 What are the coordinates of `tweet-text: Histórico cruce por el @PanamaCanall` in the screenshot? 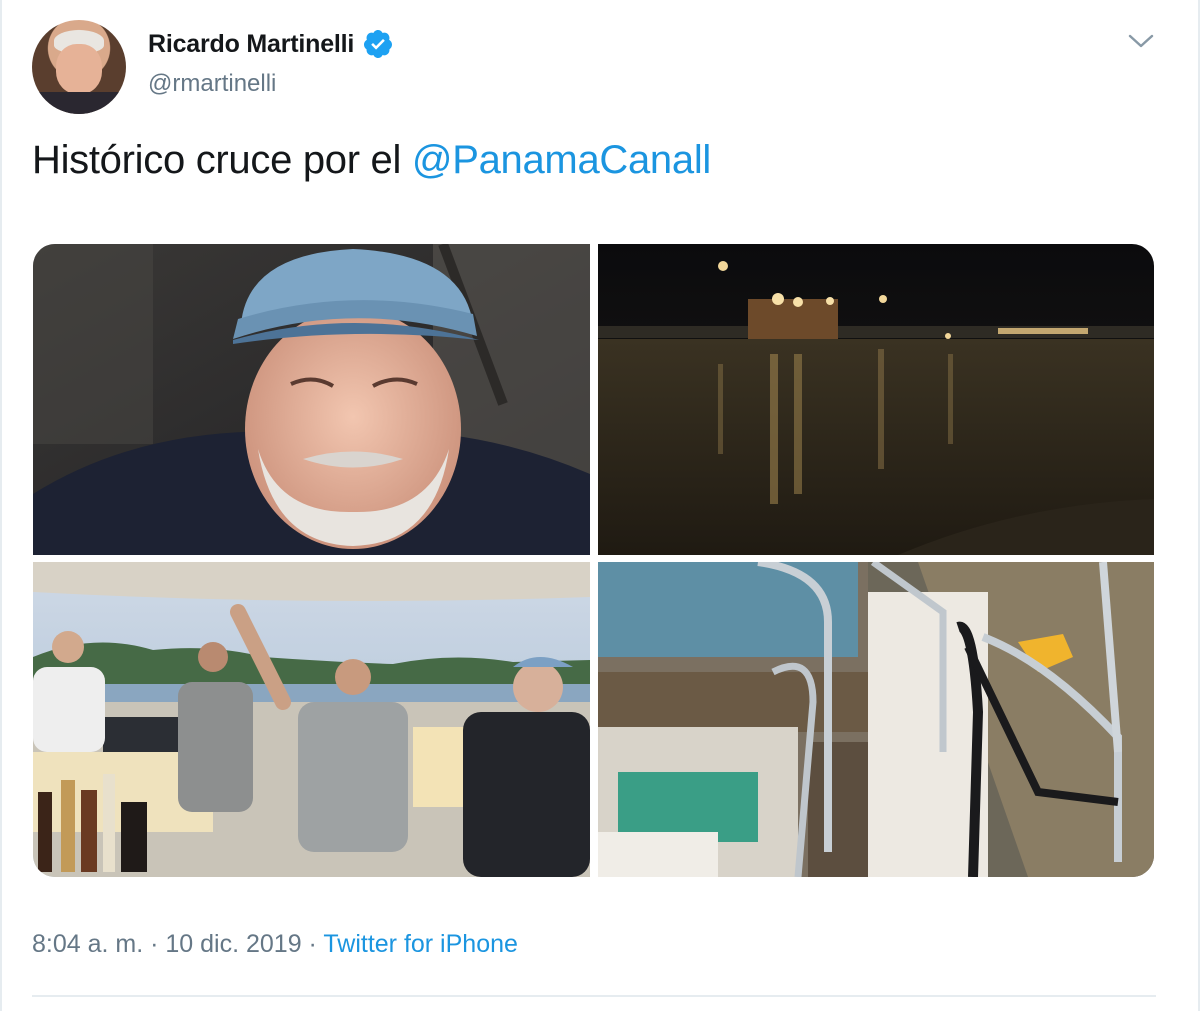 It's located at (371, 160).